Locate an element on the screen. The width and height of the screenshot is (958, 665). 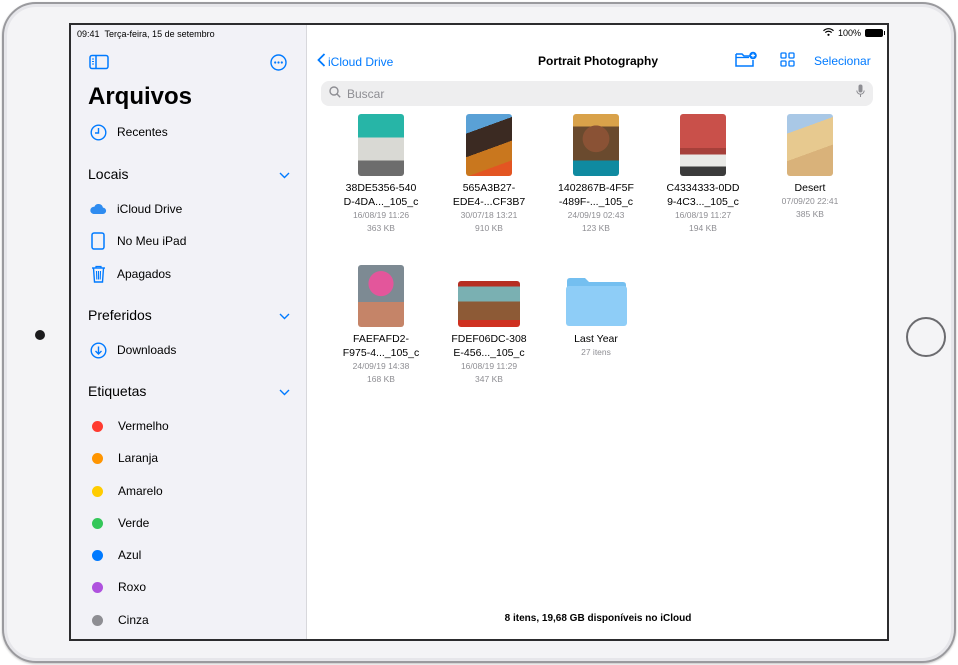
file-name-line1: C4334333-0DD is located at coordinates (703, 188).